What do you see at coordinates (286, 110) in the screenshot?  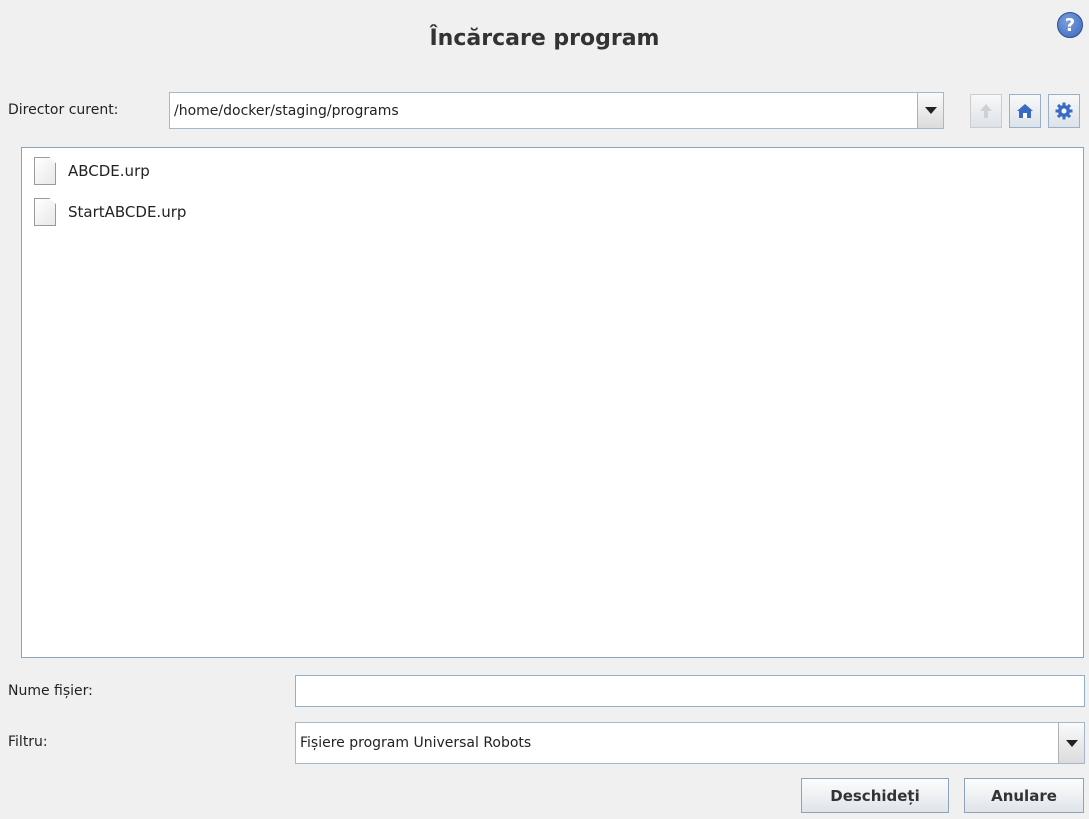 I see `current-directory-value: /home/docker/staging/programs` at bounding box center [286, 110].